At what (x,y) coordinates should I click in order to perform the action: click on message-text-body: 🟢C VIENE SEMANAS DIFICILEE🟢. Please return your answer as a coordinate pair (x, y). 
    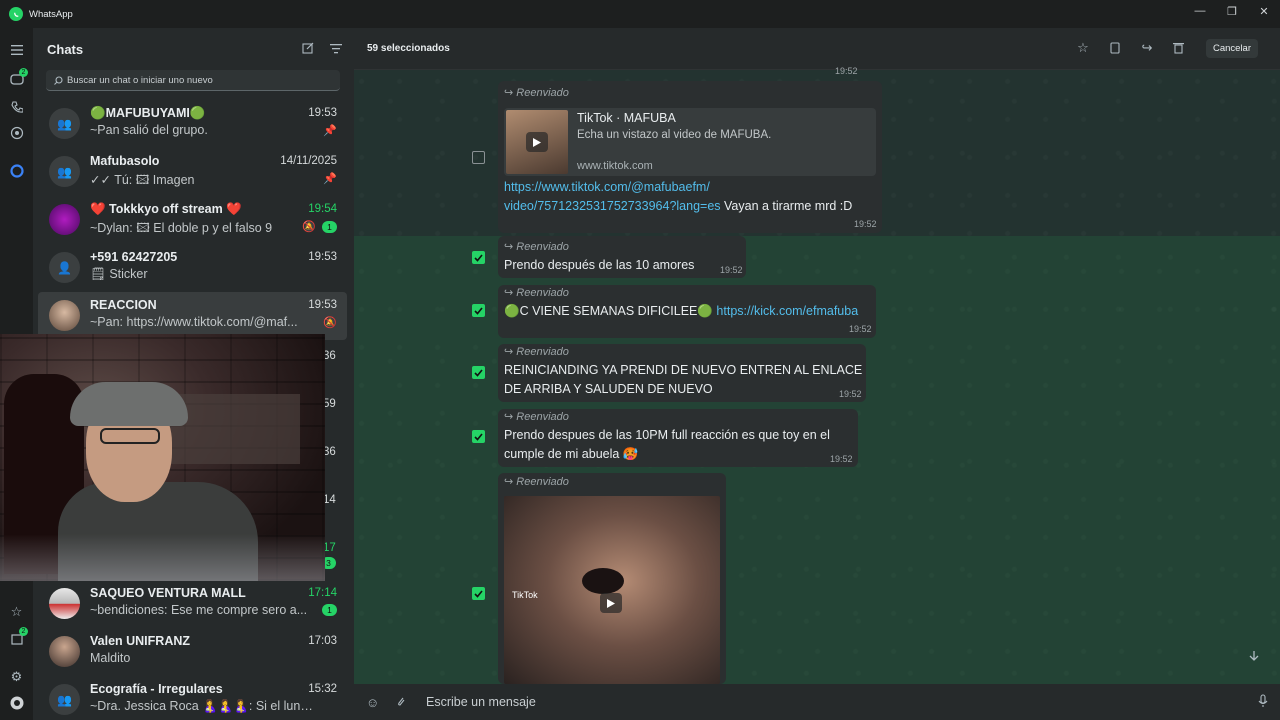
    Looking at the image, I should click on (610, 311).